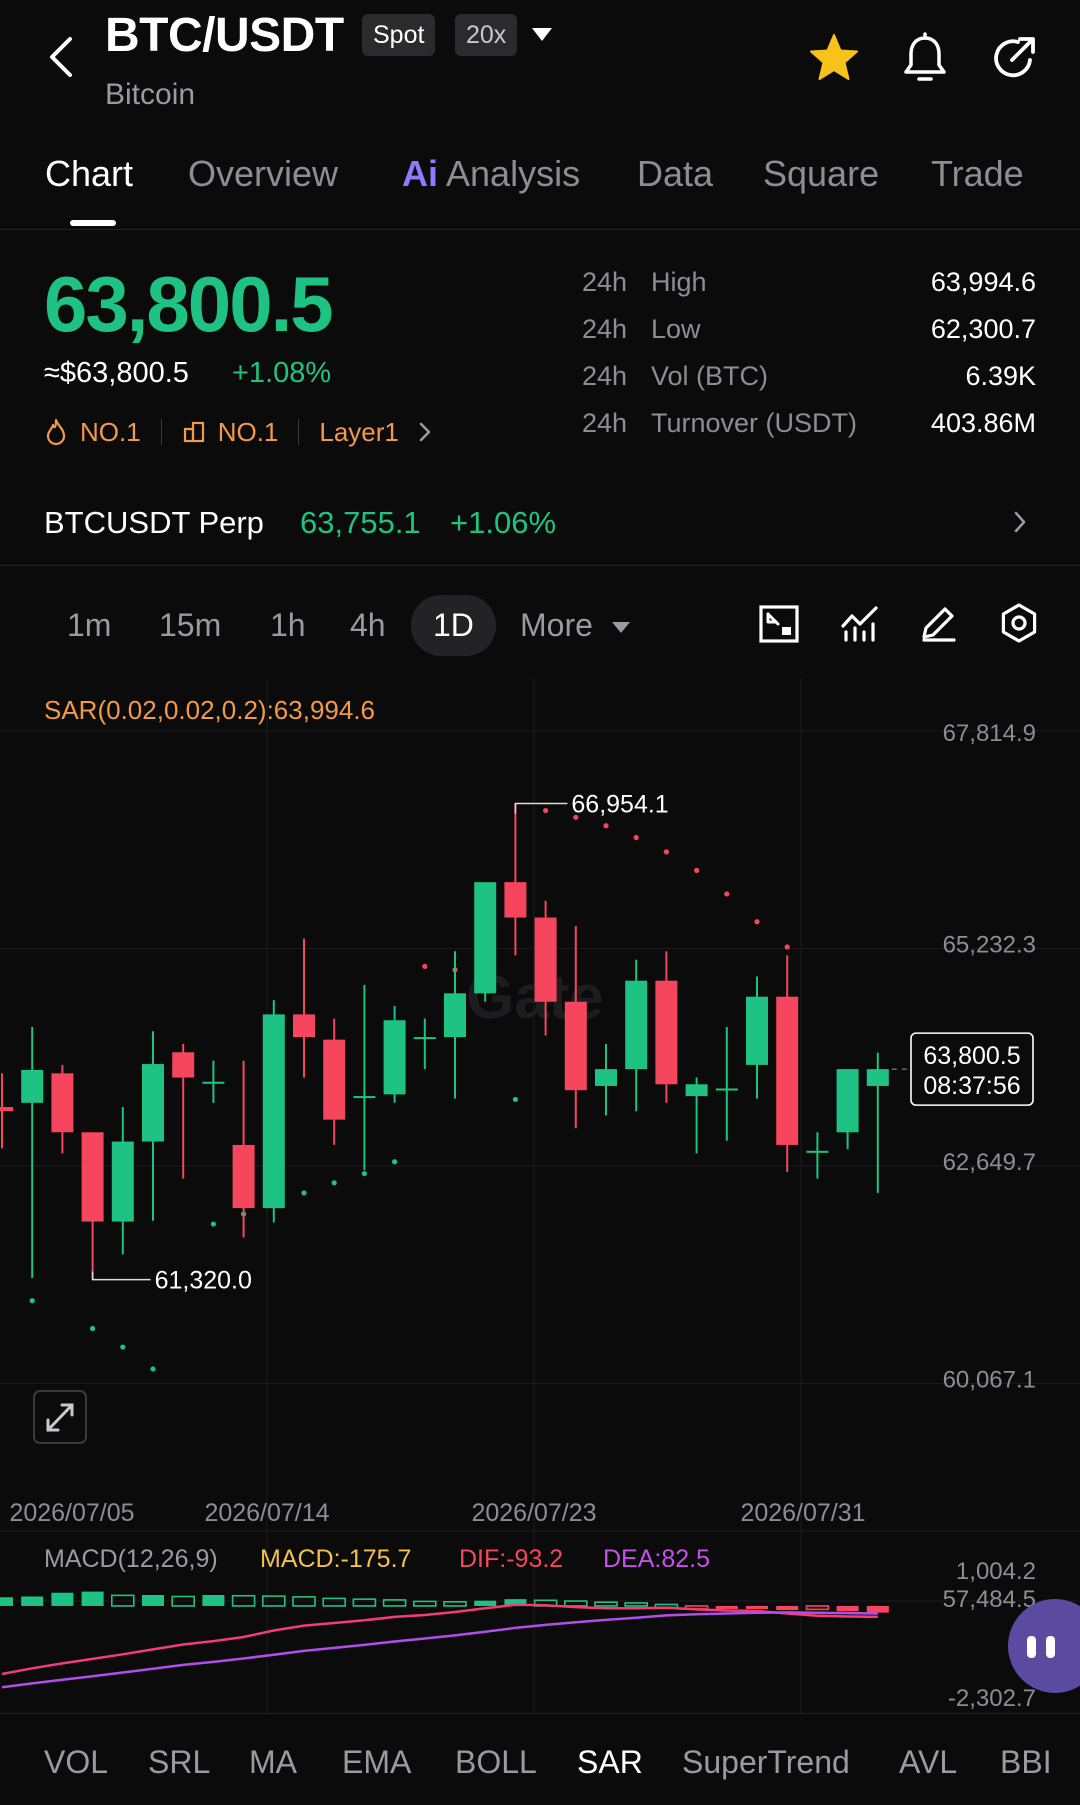  What do you see at coordinates (834, 58) in the screenshot?
I see `star-icon` at bounding box center [834, 58].